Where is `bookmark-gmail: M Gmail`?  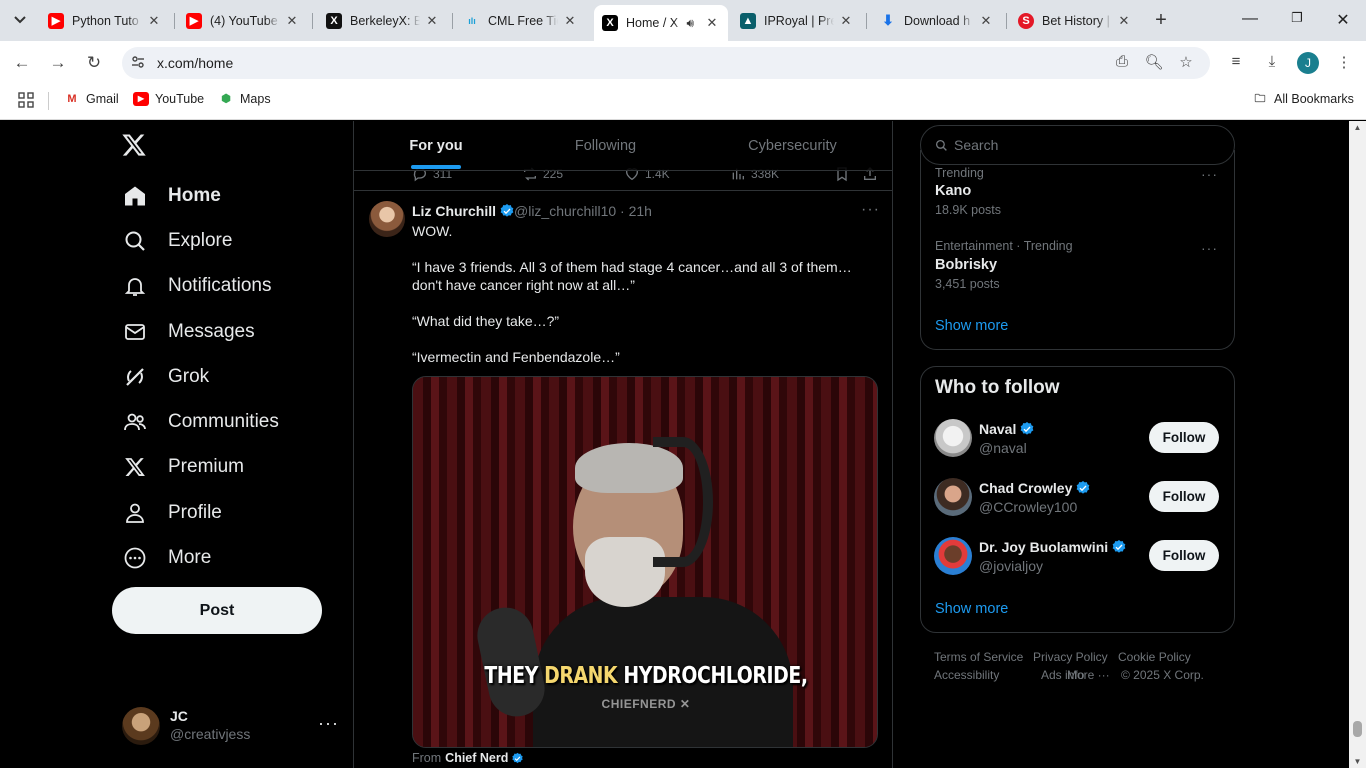 bookmark-gmail: M Gmail is located at coordinates (91, 99).